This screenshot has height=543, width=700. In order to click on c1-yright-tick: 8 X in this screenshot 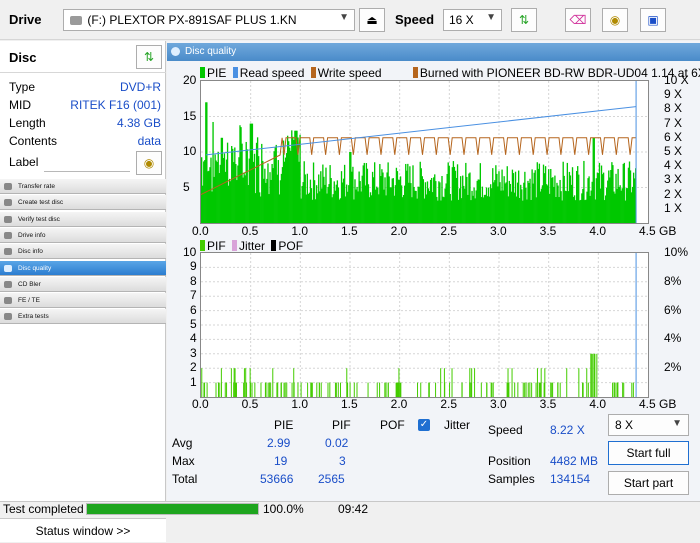, I will do `click(673, 108)`.